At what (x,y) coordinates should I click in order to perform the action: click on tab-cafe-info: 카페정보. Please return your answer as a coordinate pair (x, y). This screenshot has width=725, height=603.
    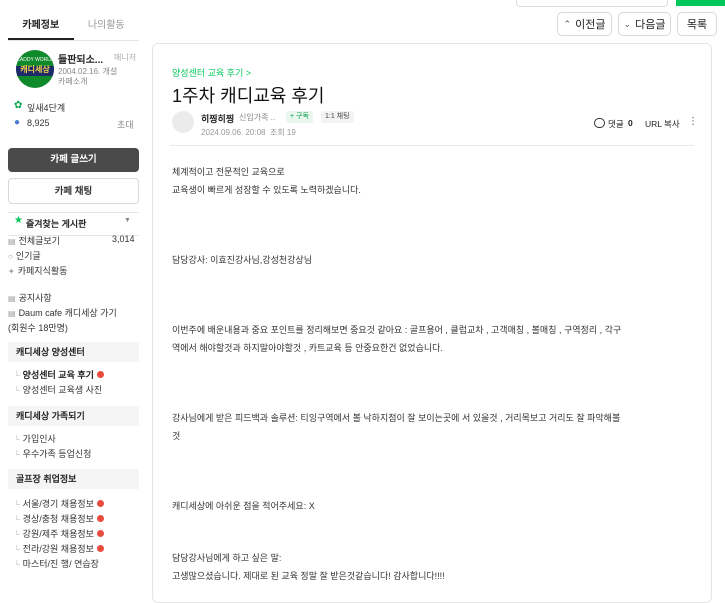
    Looking at the image, I should click on (41, 26).